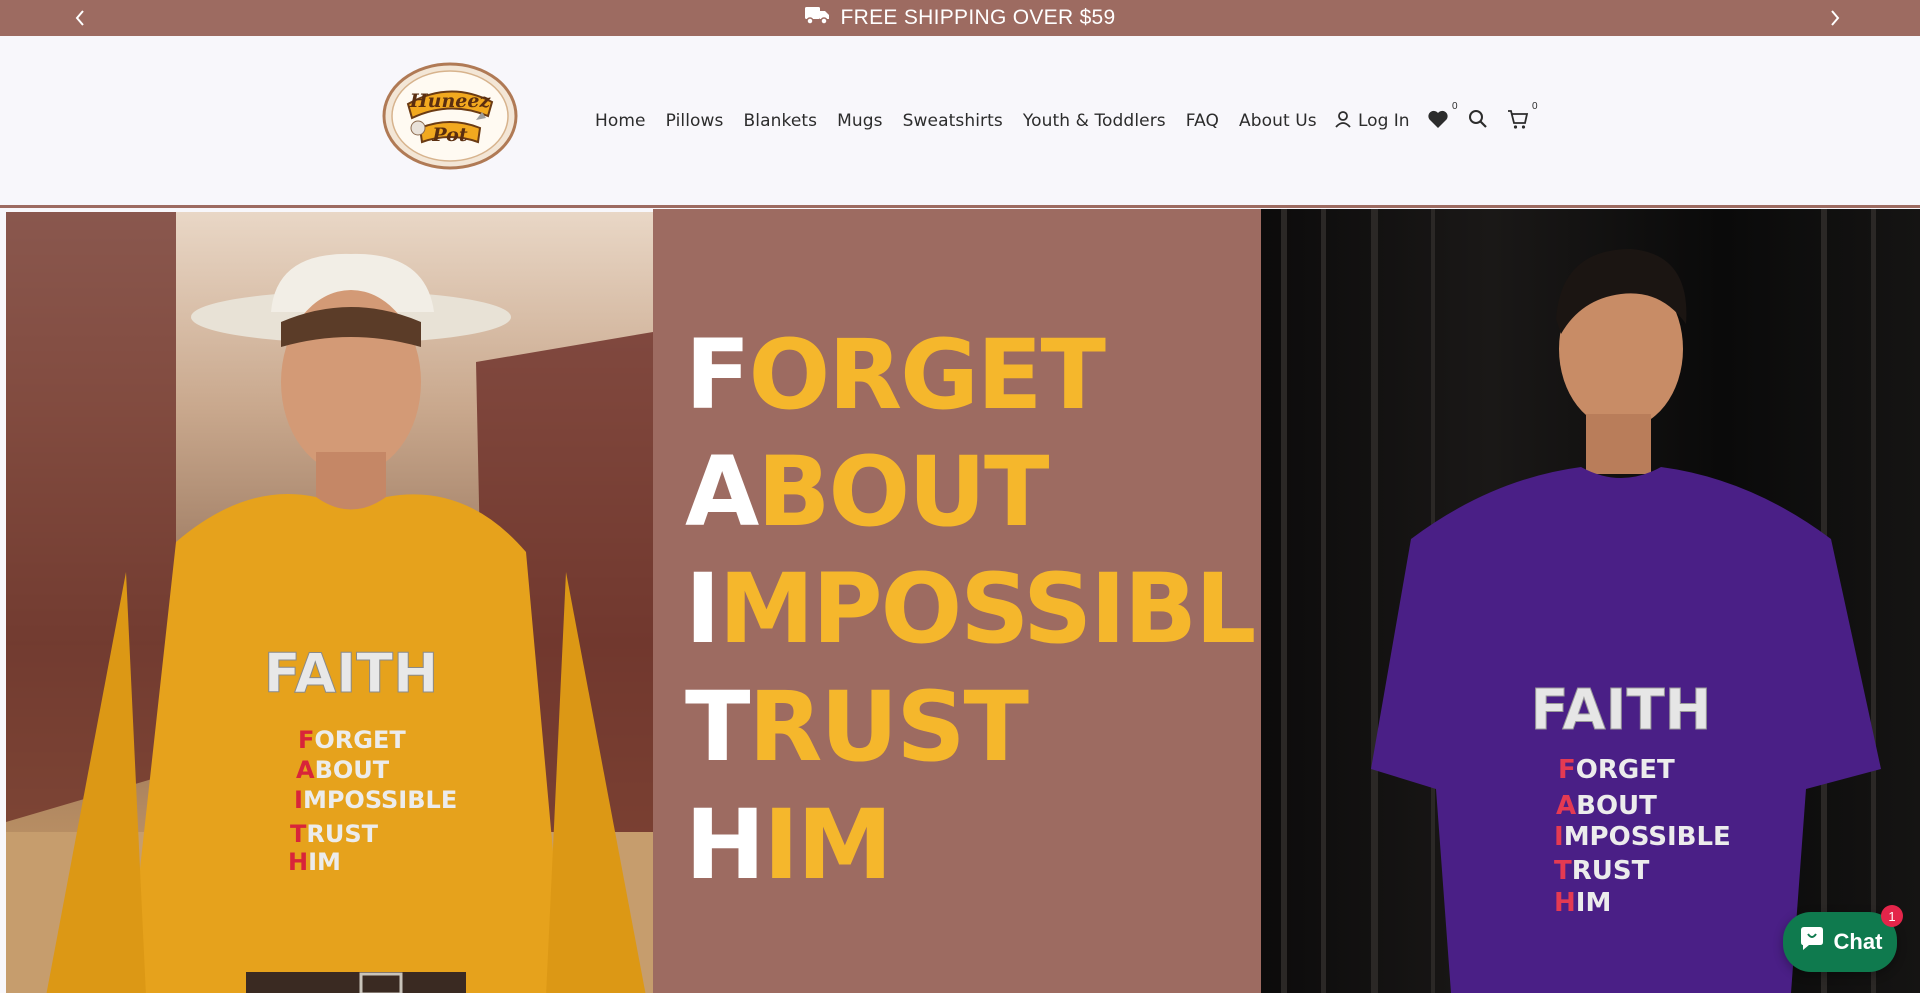 Image resolution: width=1920 pixels, height=993 pixels. What do you see at coordinates (324, 862) in the screenshot?
I see `shirt-left-im: IM` at bounding box center [324, 862].